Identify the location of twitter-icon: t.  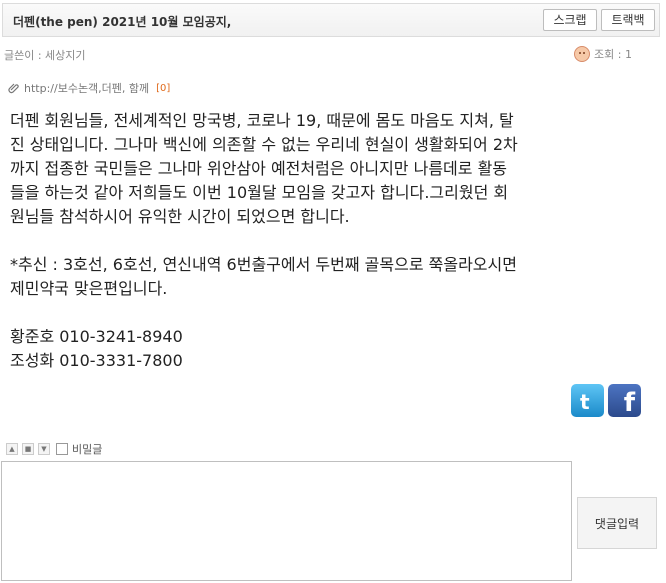
(585, 402).